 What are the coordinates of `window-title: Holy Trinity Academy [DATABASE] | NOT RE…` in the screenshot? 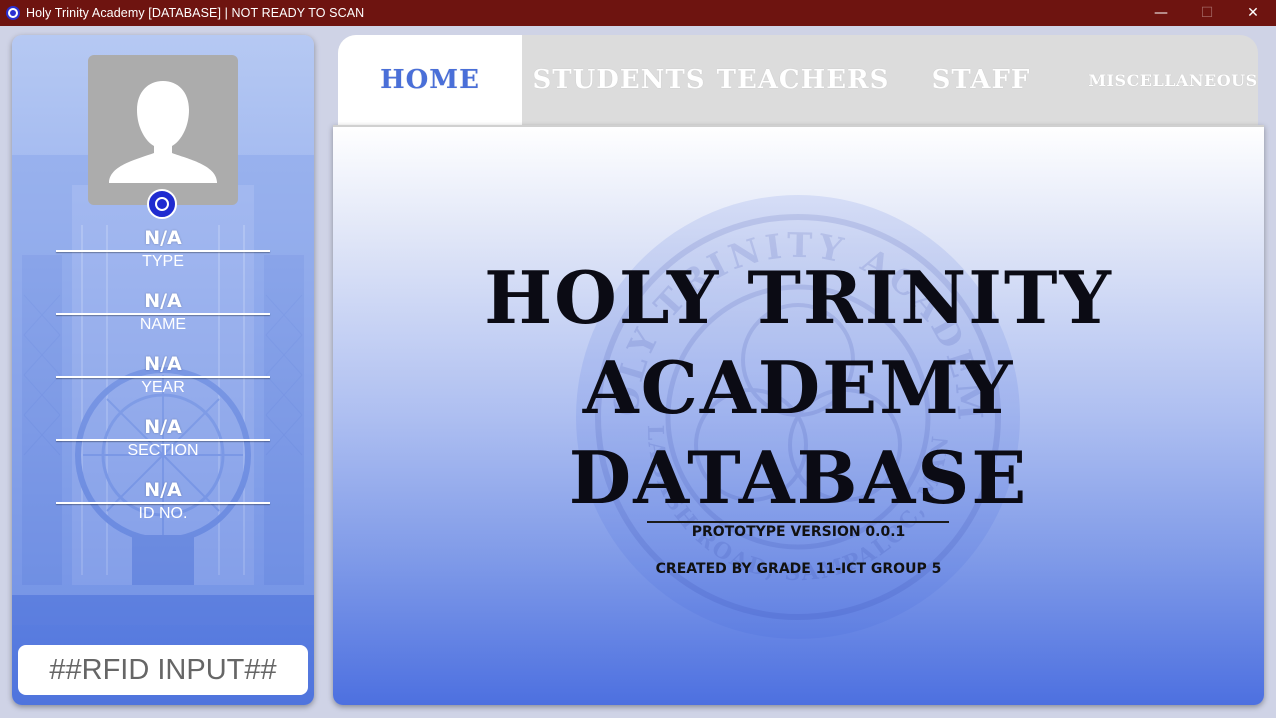 It's located at (195, 13).